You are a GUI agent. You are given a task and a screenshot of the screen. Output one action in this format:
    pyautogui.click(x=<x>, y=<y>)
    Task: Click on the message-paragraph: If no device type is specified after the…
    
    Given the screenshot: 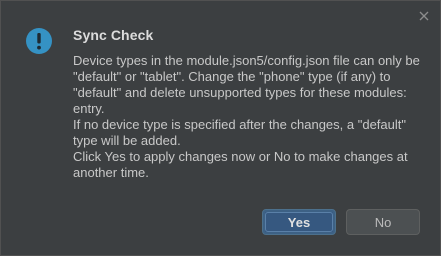 What is the action you would take?
    pyautogui.click(x=239, y=132)
    